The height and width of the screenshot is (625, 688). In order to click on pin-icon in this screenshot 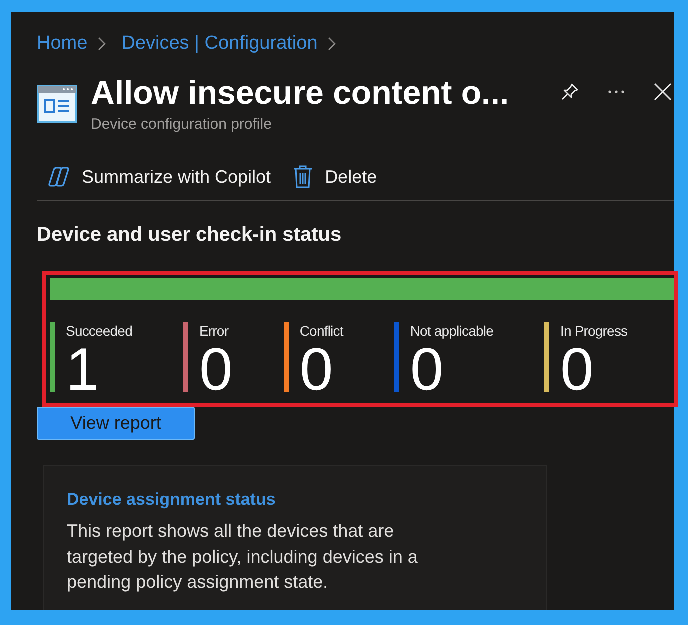, I will do `click(570, 92)`.